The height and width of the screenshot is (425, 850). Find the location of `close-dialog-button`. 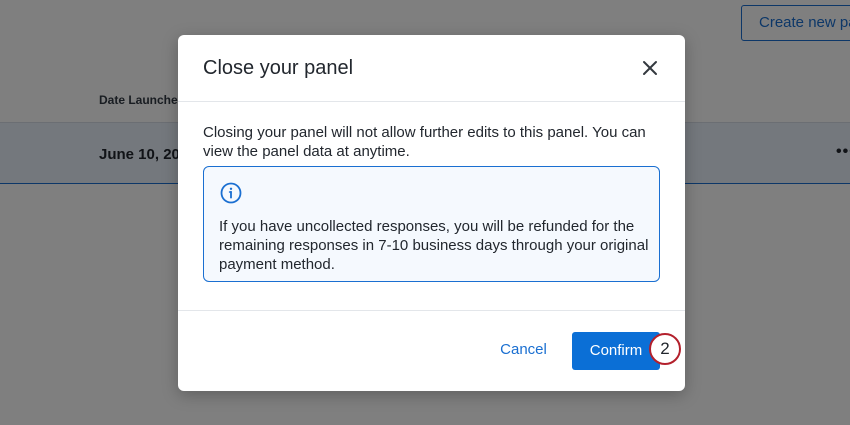

close-dialog-button is located at coordinates (650, 68).